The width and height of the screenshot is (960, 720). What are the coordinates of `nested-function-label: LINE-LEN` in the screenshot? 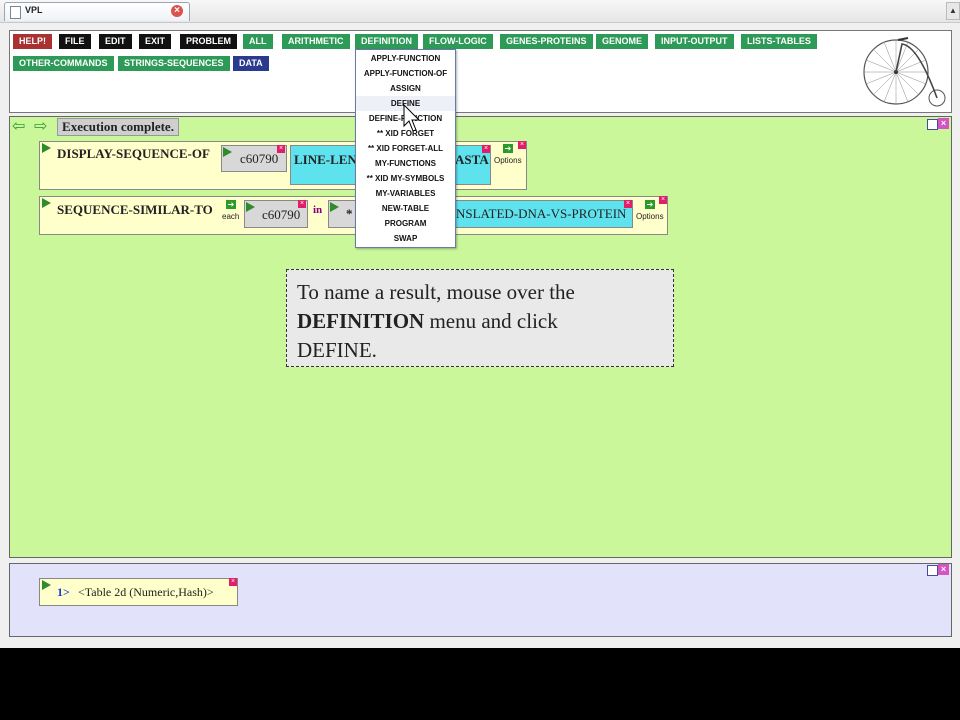 It's located at (325, 159).